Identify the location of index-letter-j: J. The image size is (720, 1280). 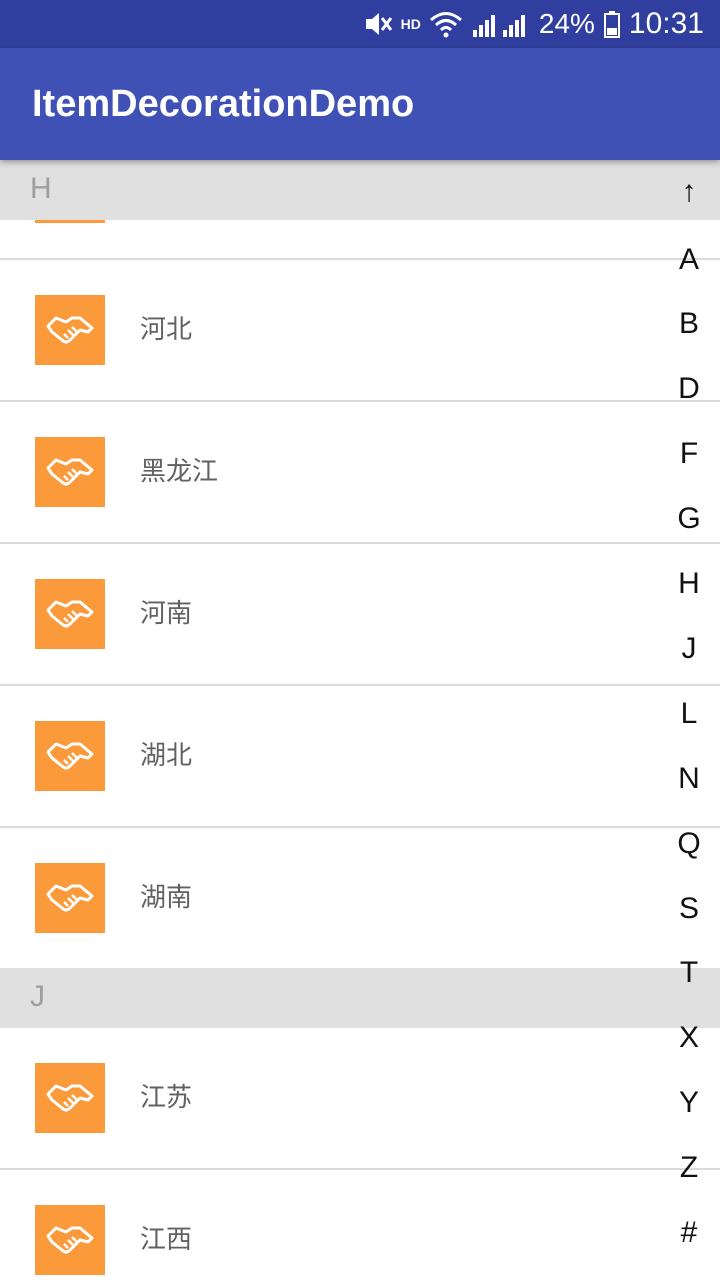
(689, 649).